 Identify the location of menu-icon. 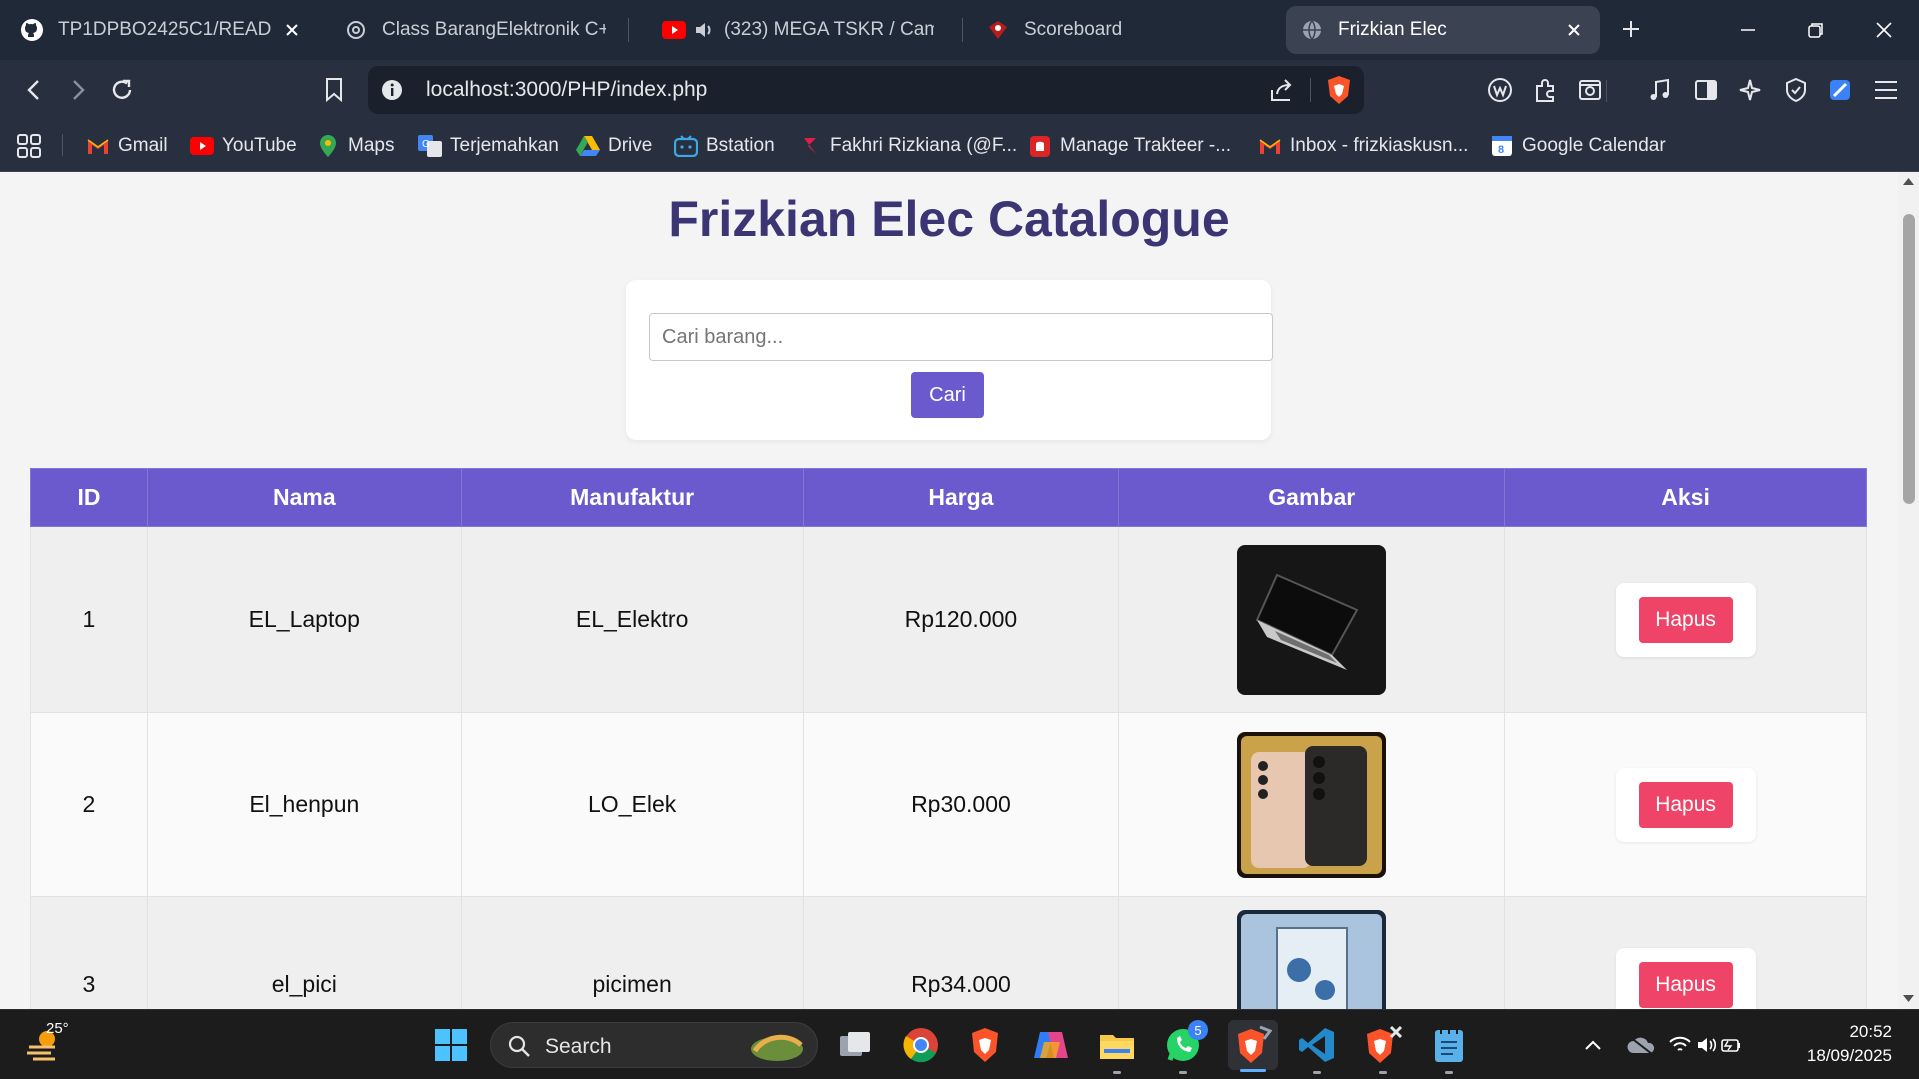
(1886, 90).